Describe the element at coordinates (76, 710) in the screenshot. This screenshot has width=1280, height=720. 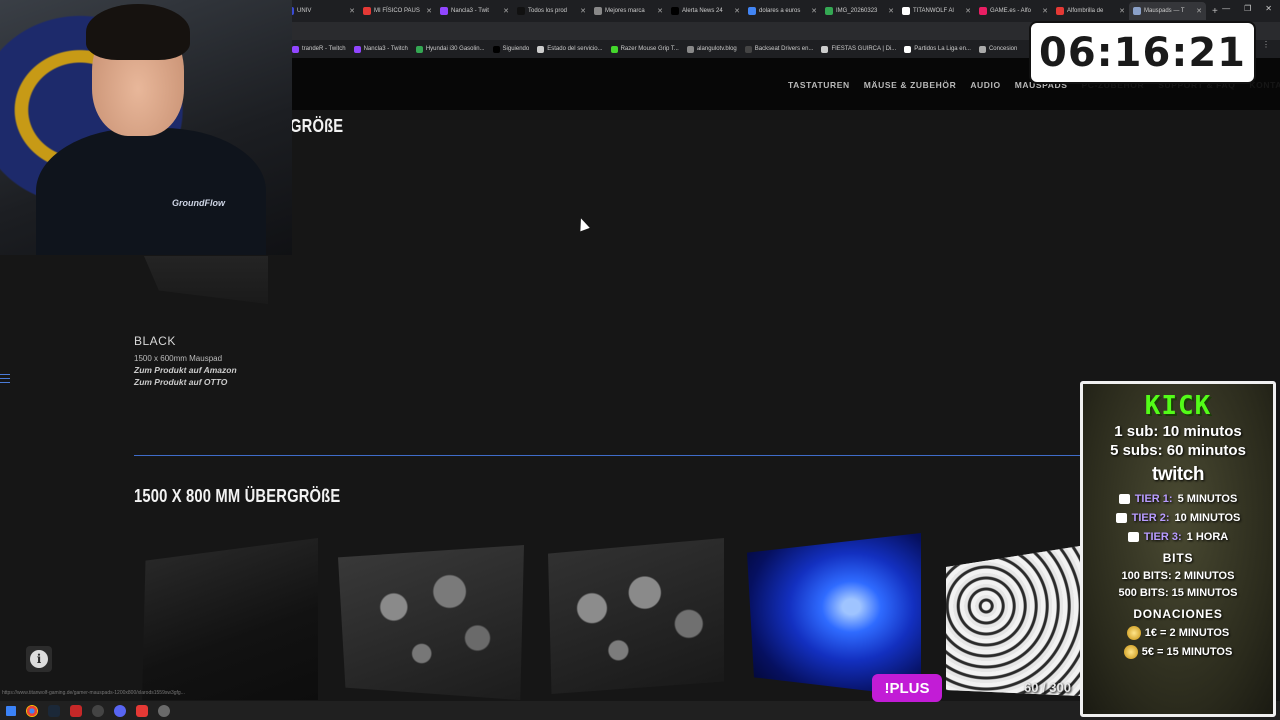
I see `app-icon` at that location.